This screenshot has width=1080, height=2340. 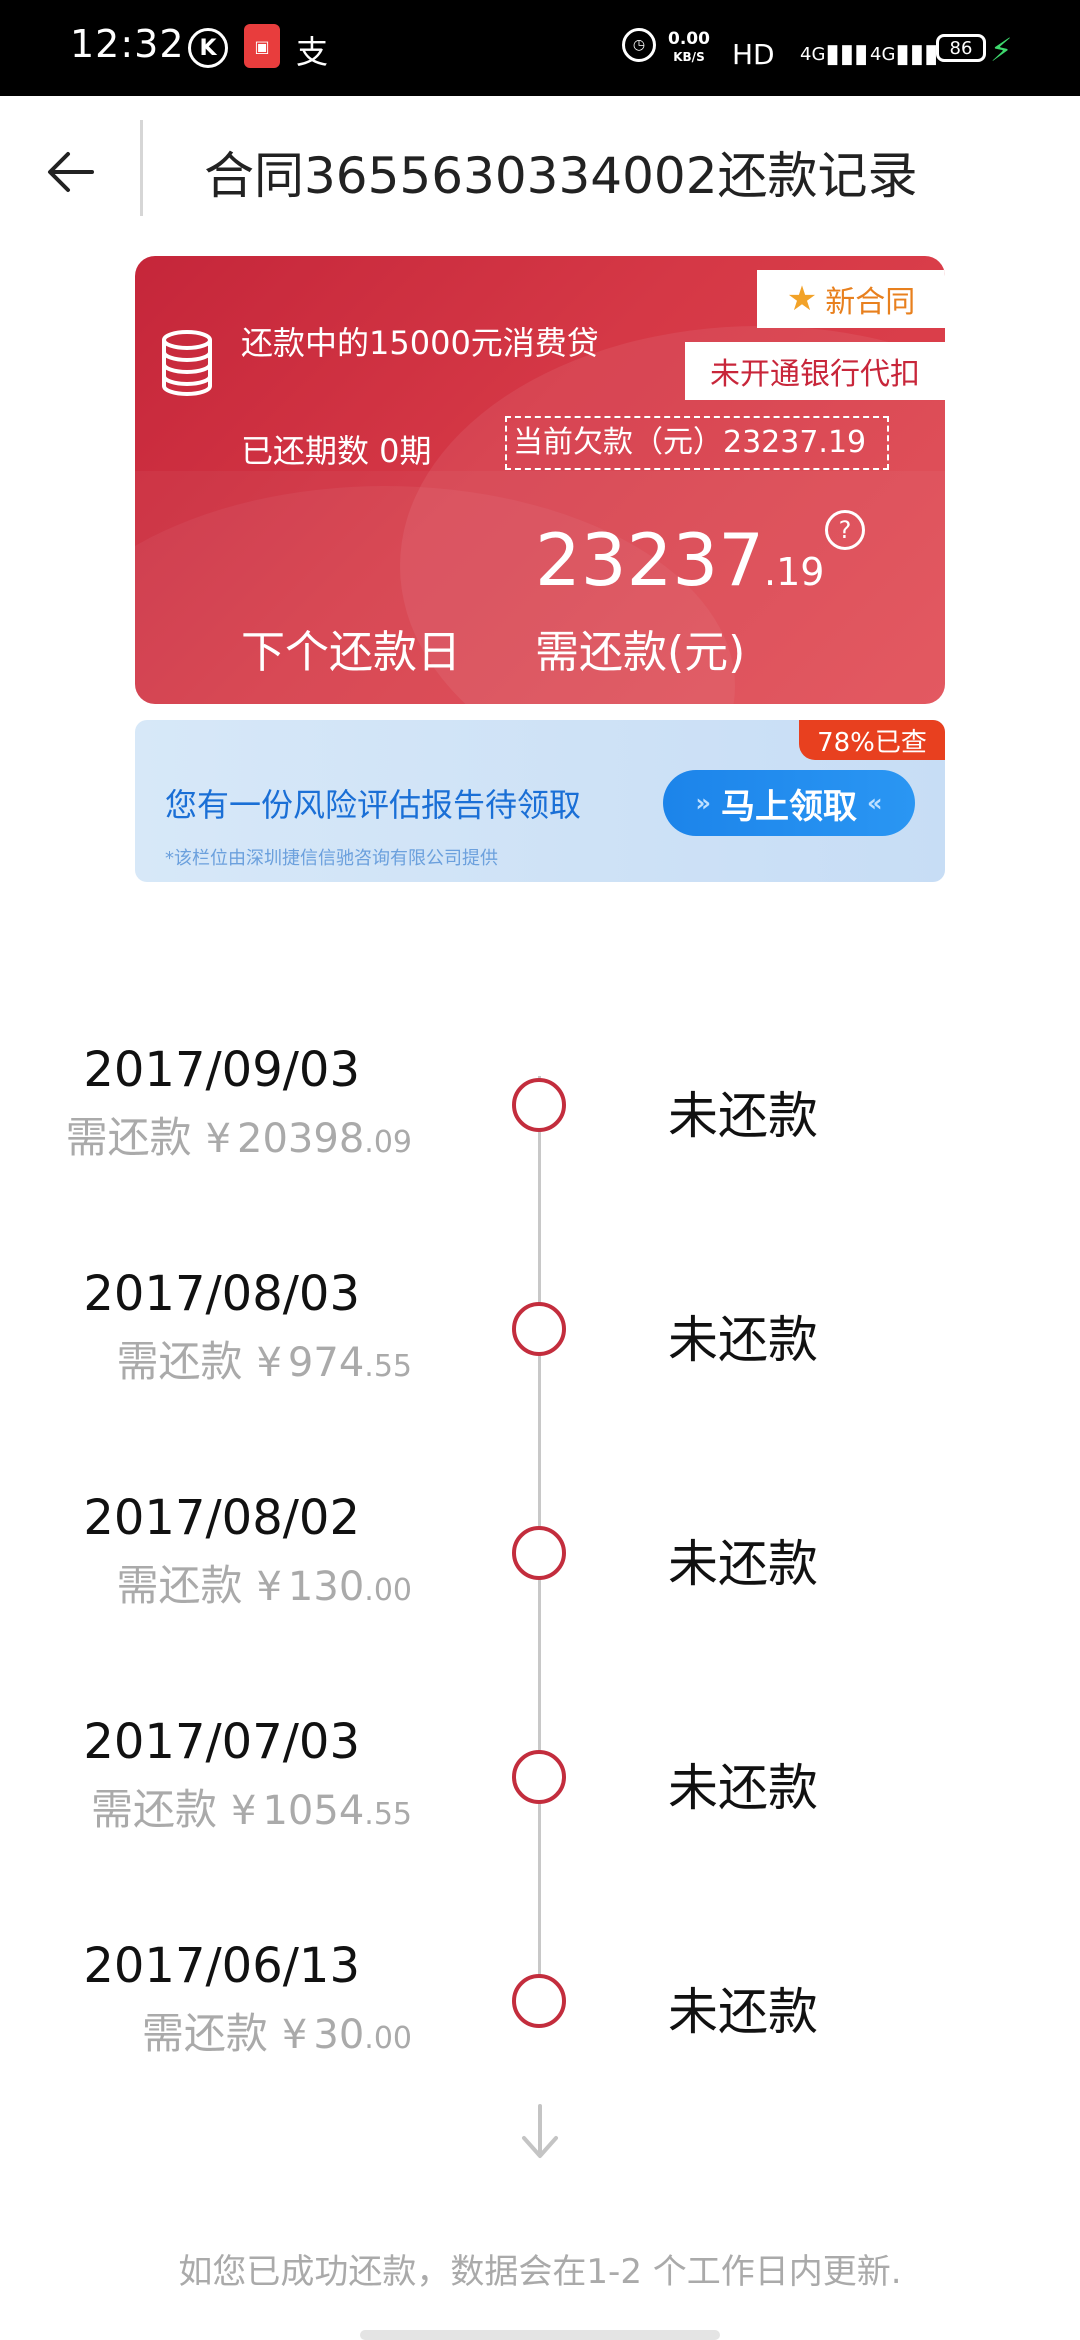 I want to click on claim-now-label: 马上领取, so click(x=789, y=806).